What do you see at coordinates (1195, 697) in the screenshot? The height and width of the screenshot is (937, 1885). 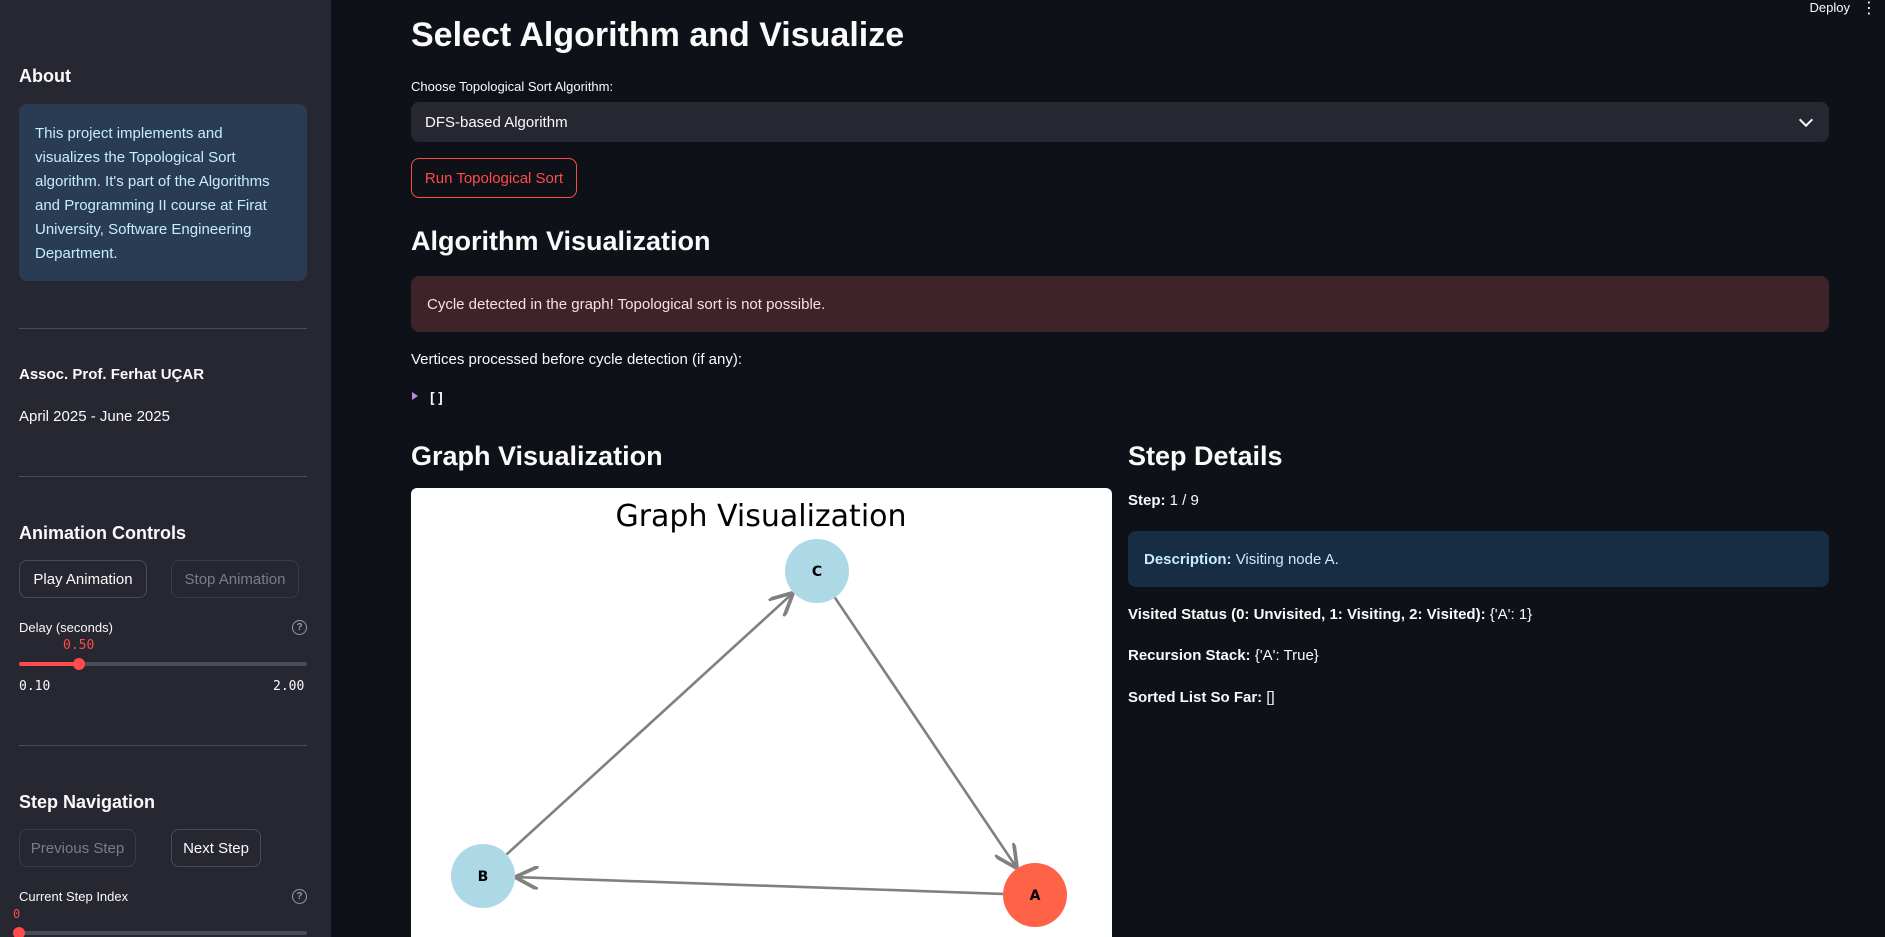 I see `sorted-label: Sorted List So Far:` at bounding box center [1195, 697].